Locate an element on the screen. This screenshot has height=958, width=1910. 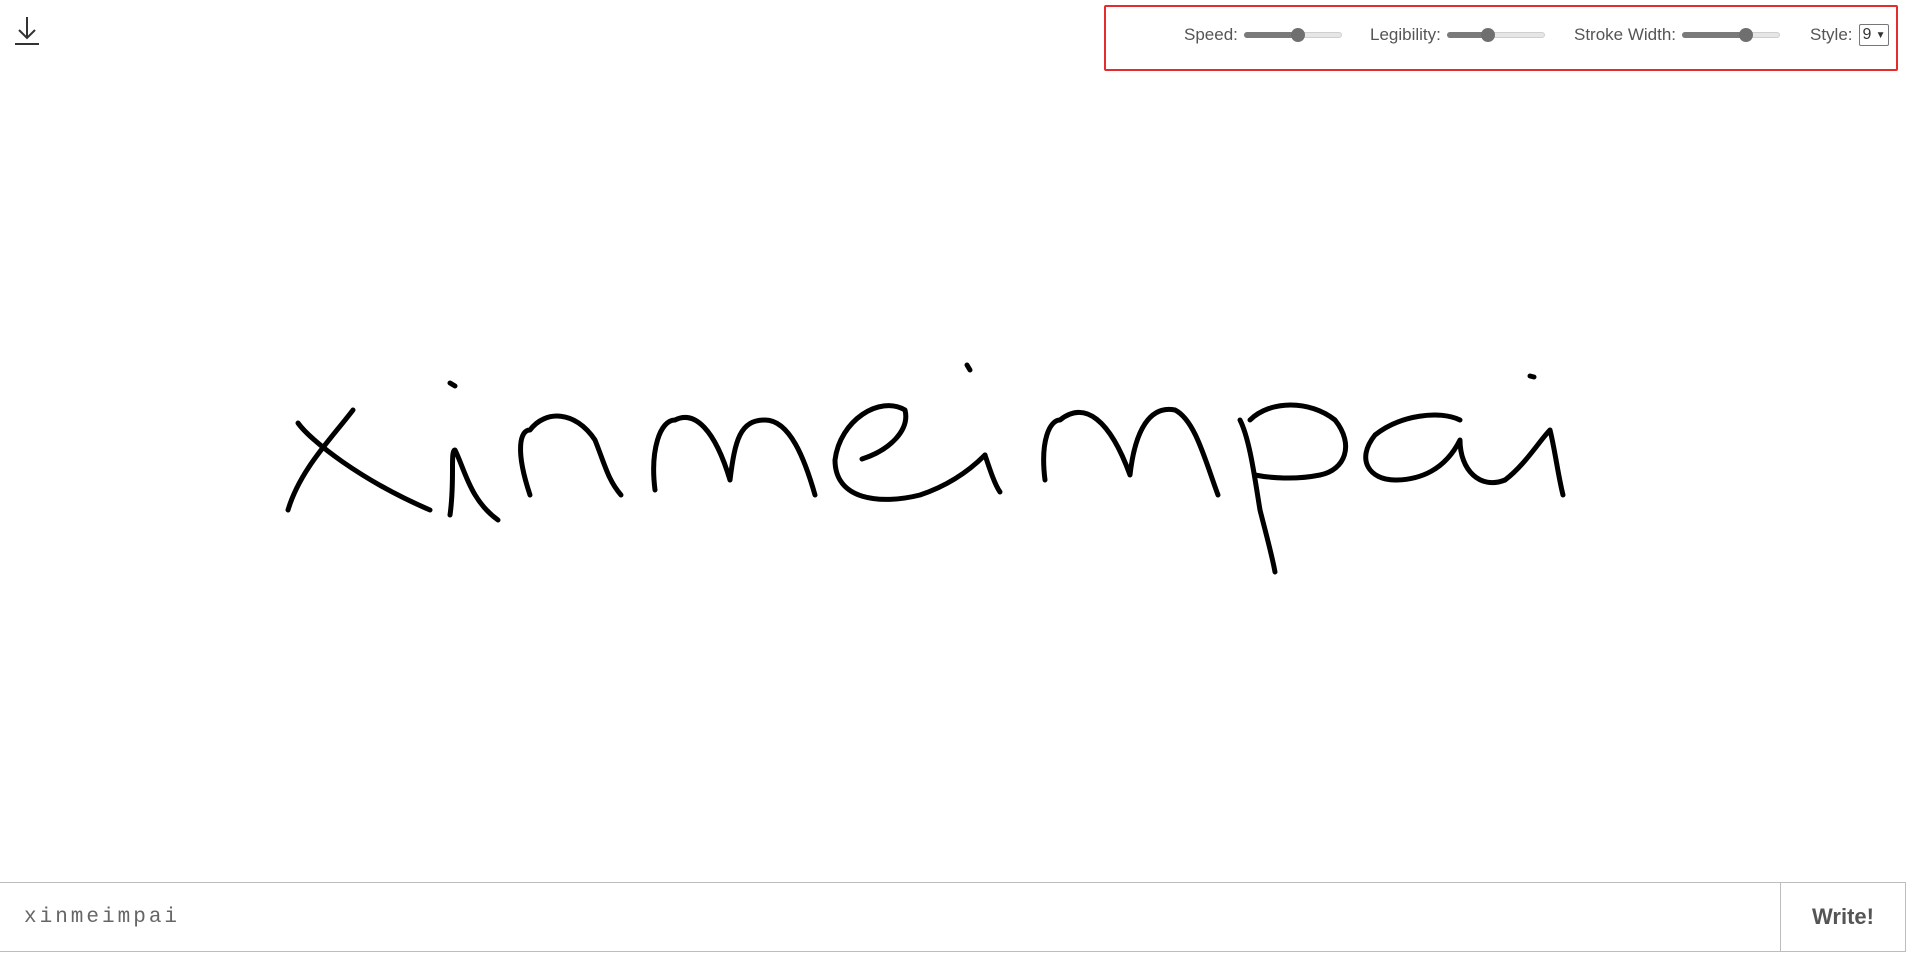
chevron-down-icon: ▼ is located at coordinates (1880, 35).